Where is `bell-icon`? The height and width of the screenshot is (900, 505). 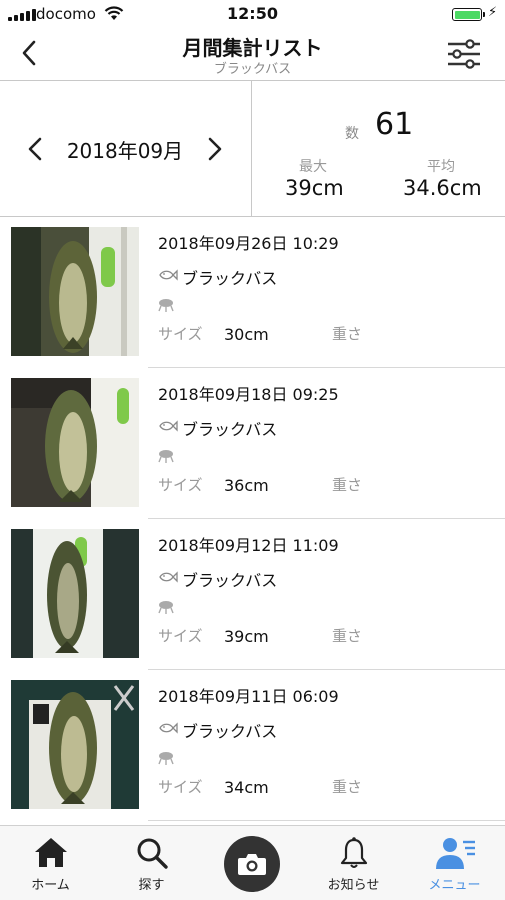
bell-icon is located at coordinates (353, 852).